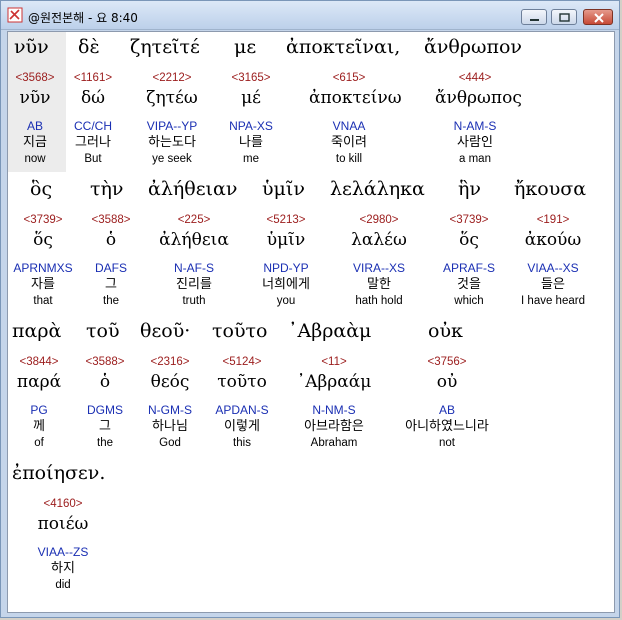 Image resolution: width=622 pixels, height=620 pixels. Describe the element at coordinates (194, 260) in the screenshot. I see `word-analysis: <225> ἀλήθεια N-AF-S 진리를 truth` at that location.